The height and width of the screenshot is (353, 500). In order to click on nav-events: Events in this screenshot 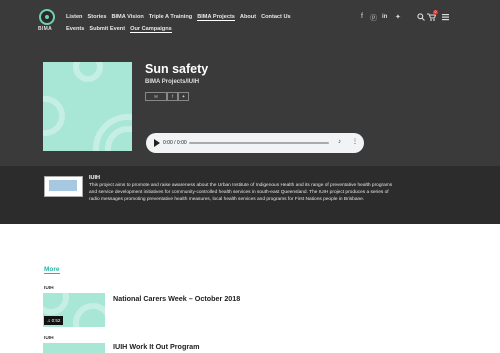, I will do `click(75, 29)`.